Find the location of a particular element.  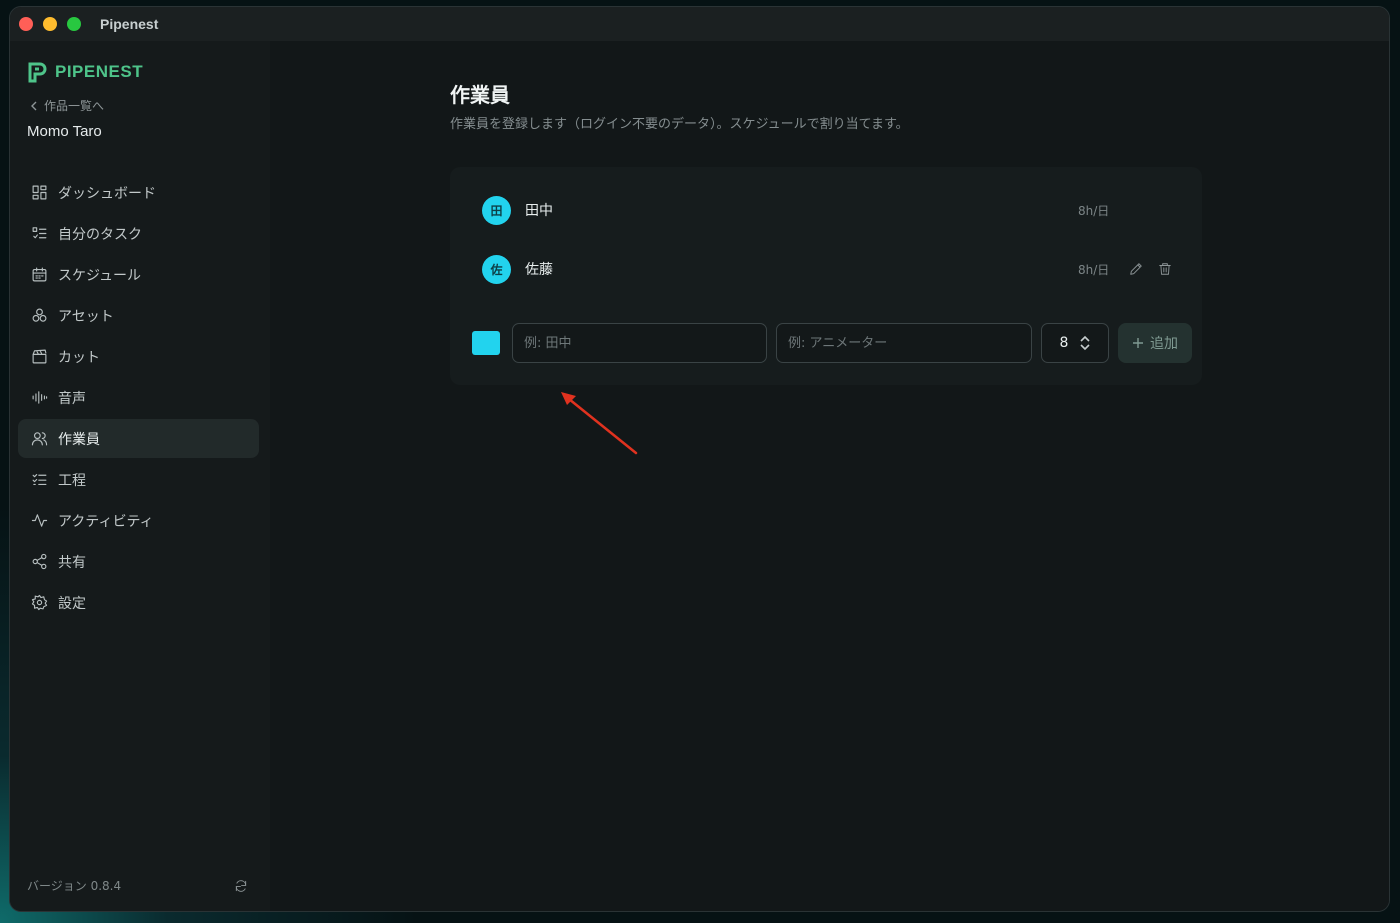

list-item: 田 田中 8h/日 is located at coordinates (832, 210).